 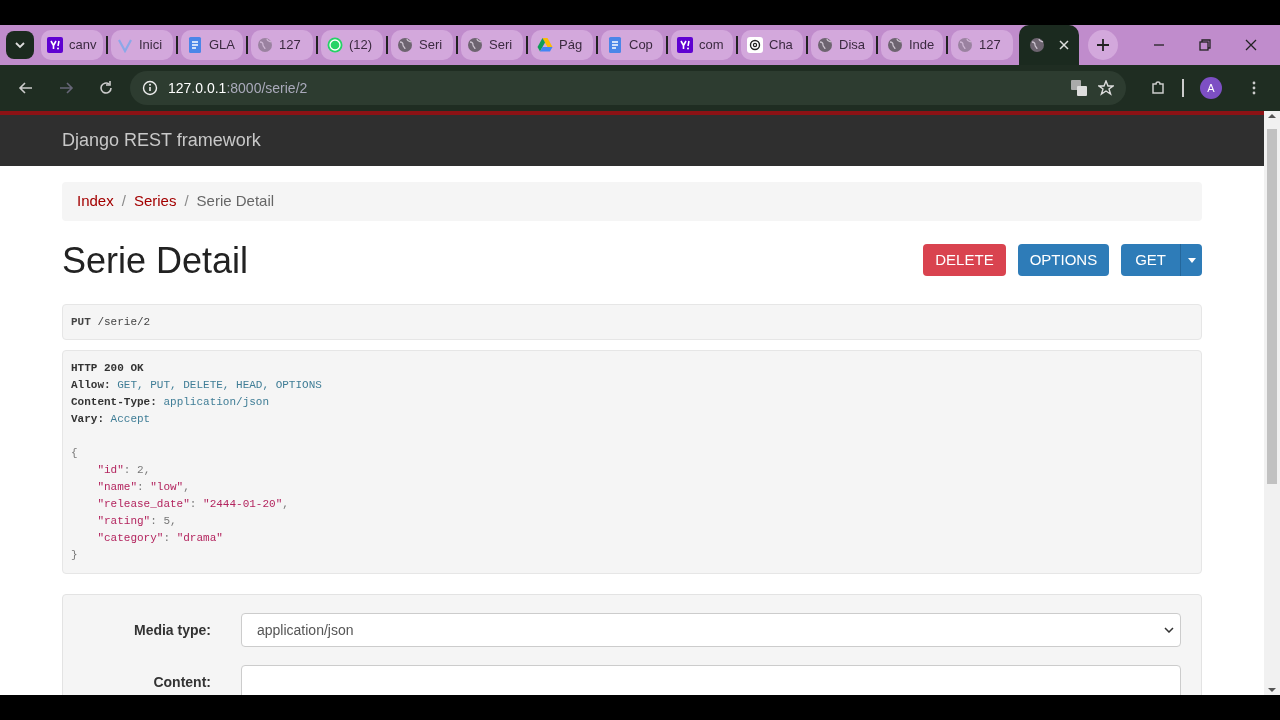 I want to click on url-text: 127.0.0.1:8000/serie/2, so click(x=238, y=88).